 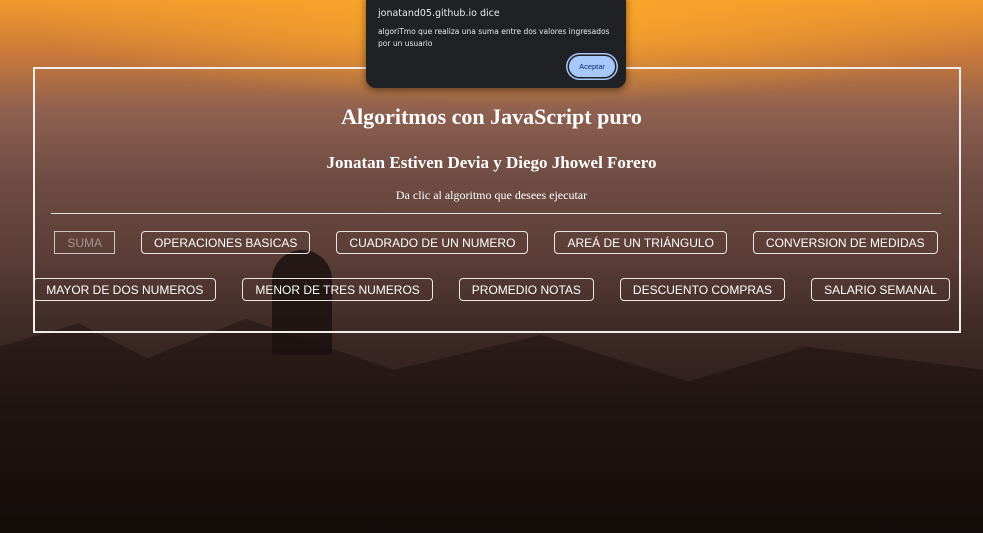 What do you see at coordinates (526, 289) in the screenshot?
I see `promedio-notas-button: PROMEDIO NOTAS` at bounding box center [526, 289].